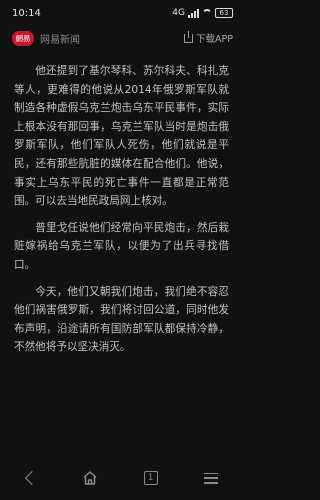  I want to click on back-icon, so click(32, 478).